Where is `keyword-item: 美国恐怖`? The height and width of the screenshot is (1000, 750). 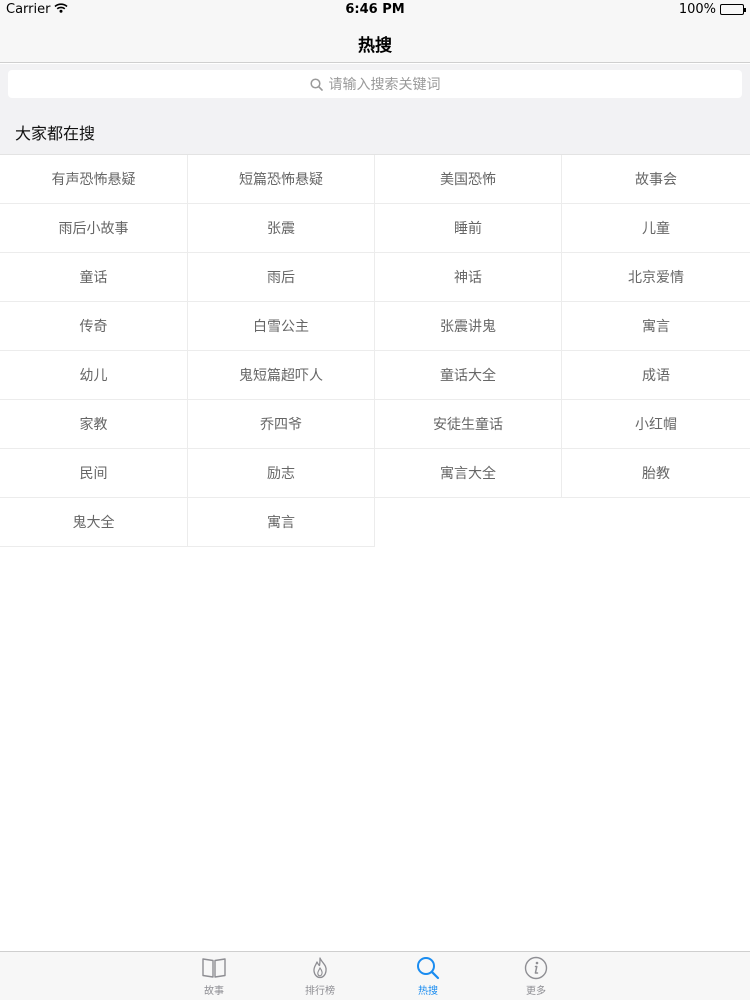
keyword-item: 美国恐怖 is located at coordinates (468, 179).